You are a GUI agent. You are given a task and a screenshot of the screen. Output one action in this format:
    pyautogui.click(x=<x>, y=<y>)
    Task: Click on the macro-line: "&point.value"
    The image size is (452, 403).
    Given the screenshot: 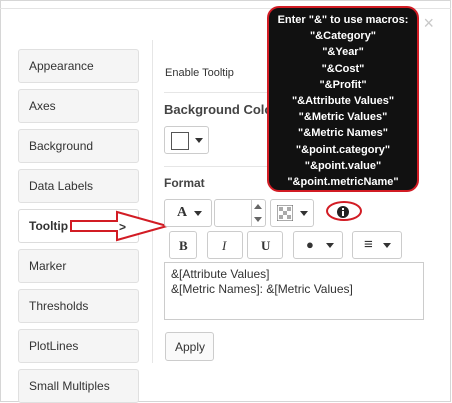 What is the action you would take?
    pyautogui.click(x=343, y=165)
    